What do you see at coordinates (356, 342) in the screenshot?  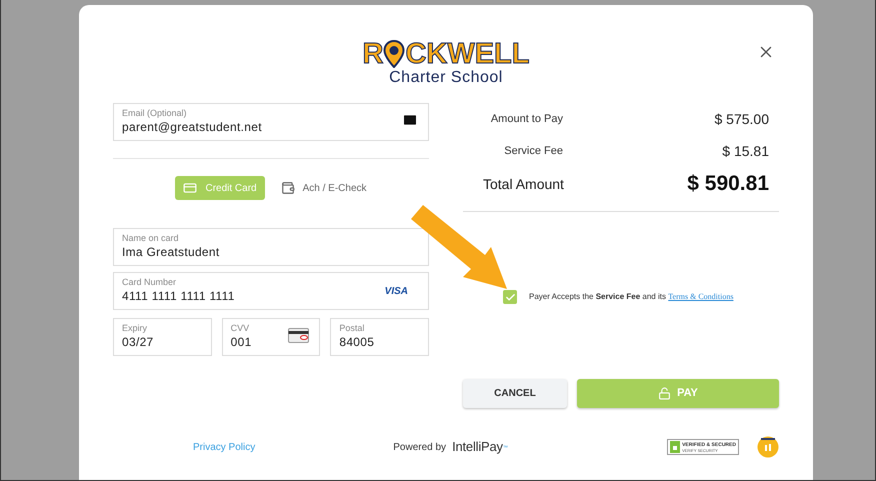 I see `field-value: 84005` at bounding box center [356, 342].